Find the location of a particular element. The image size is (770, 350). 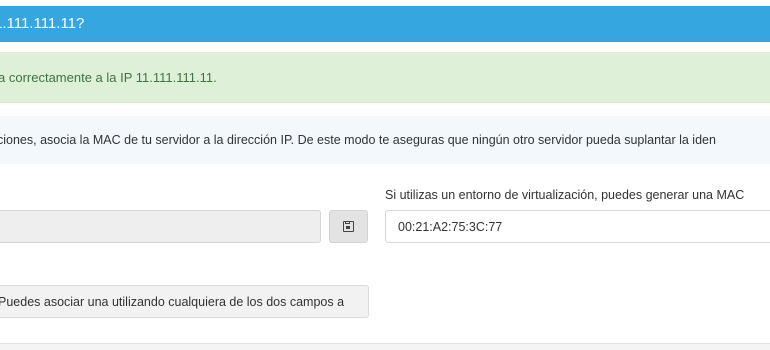

mac-address-input is located at coordinates (160, 226).